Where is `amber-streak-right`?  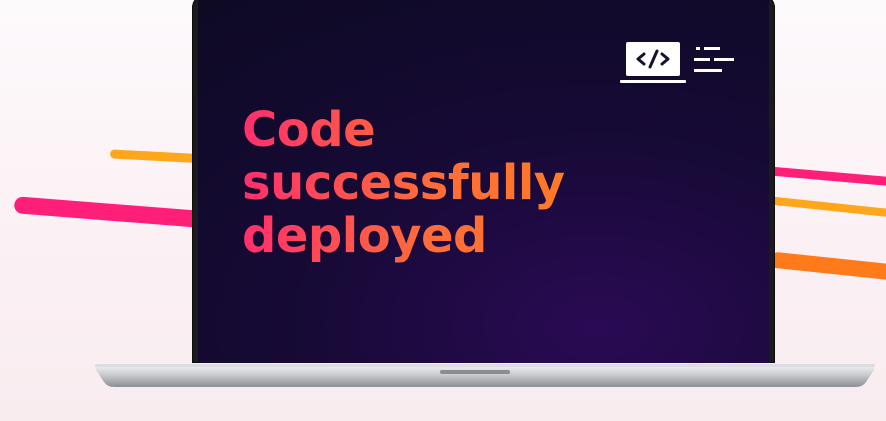 amber-streak-right is located at coordinates (827, 207).